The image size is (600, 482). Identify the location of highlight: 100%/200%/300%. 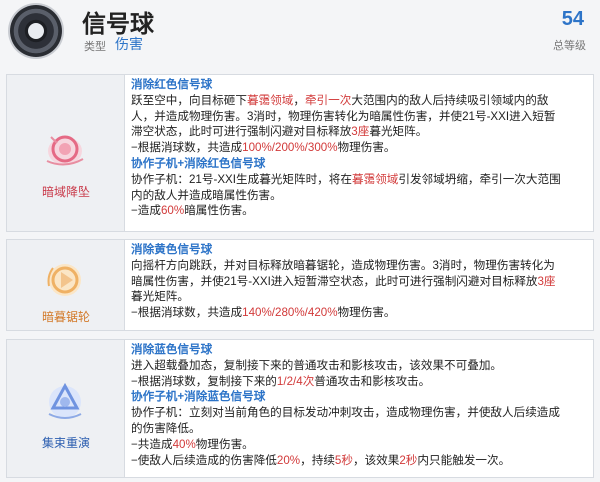
(290, 148).